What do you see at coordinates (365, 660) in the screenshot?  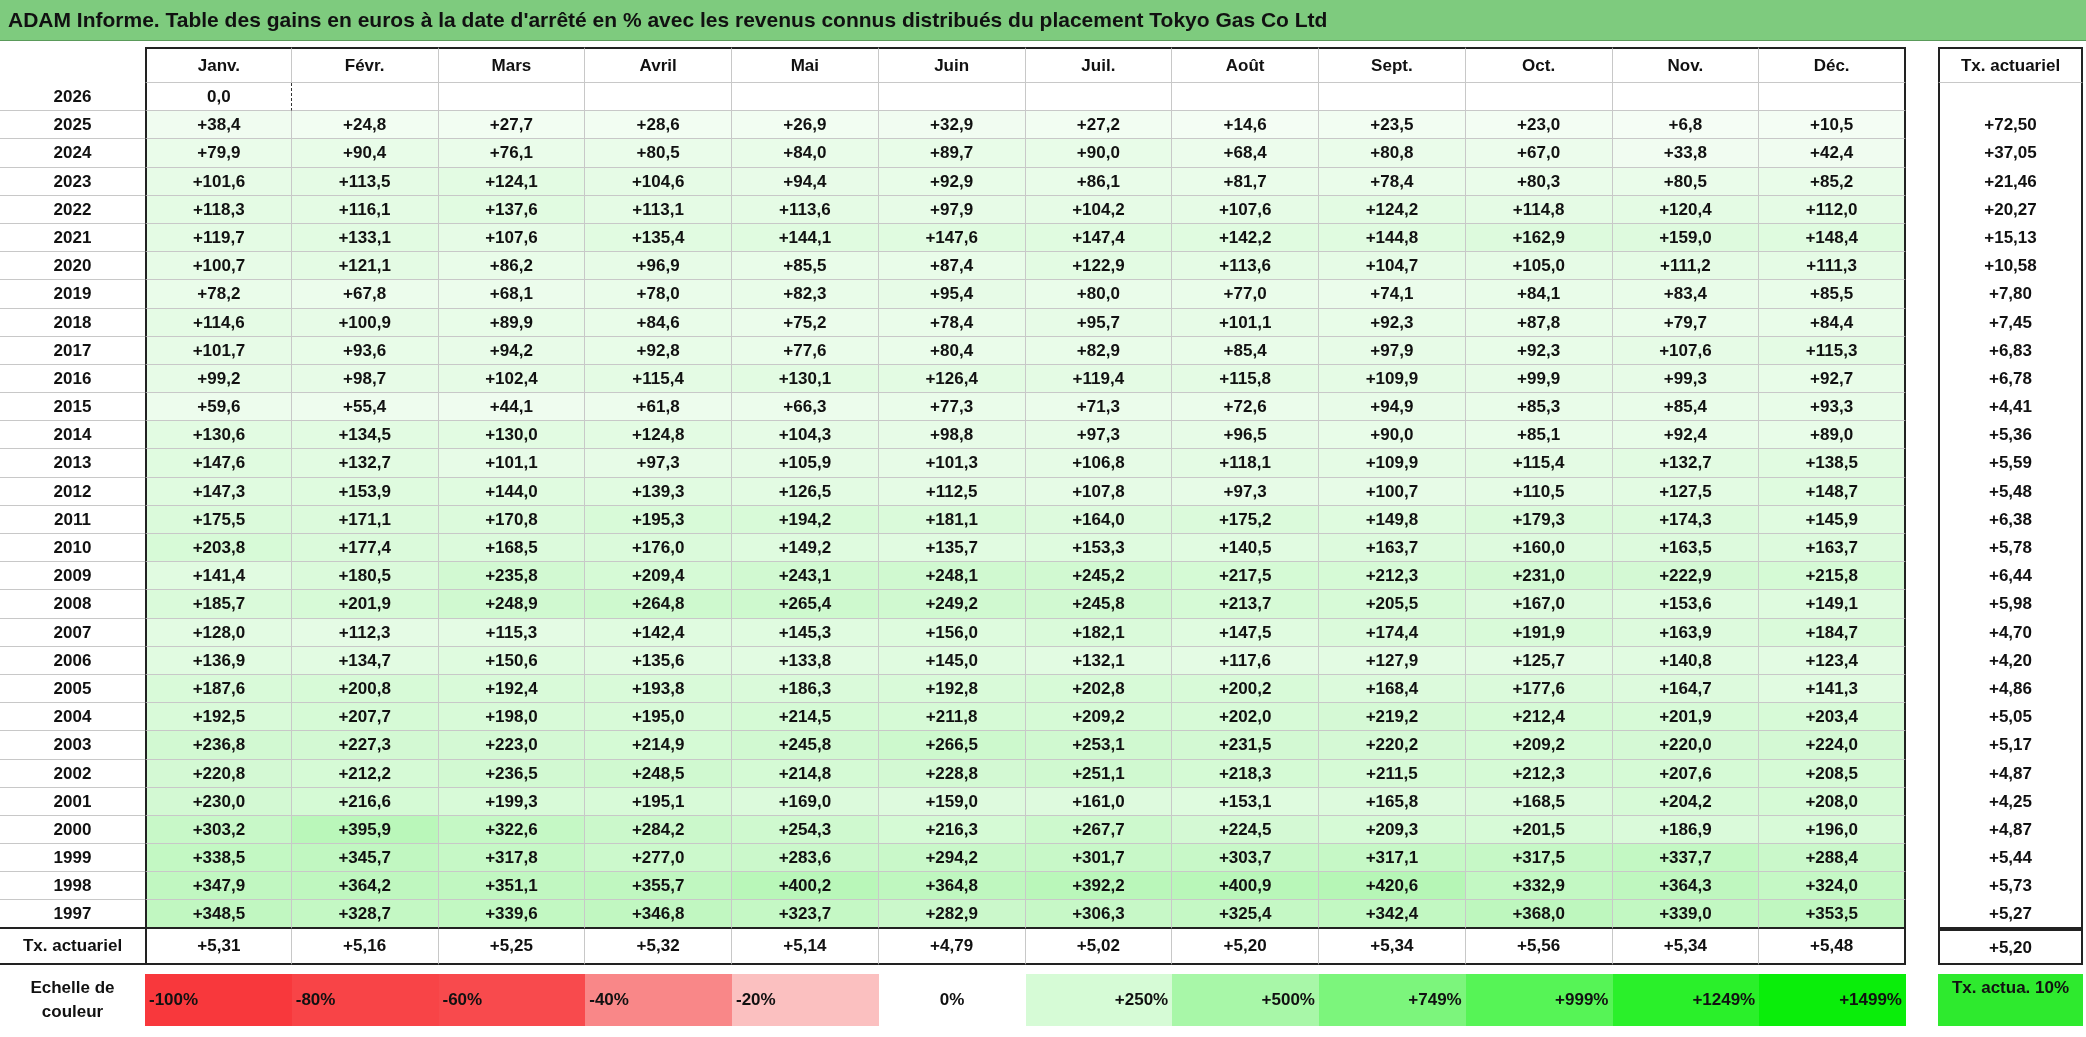 I see `table-cell: +134,7` at bounding box center [365, 660].